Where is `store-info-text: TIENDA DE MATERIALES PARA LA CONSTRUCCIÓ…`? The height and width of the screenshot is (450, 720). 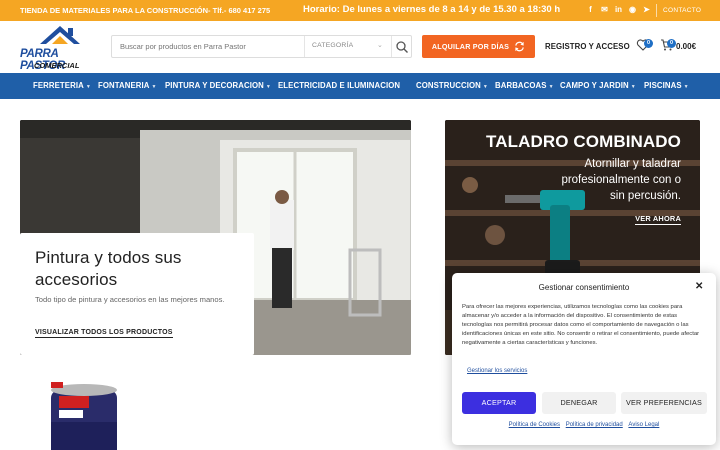 store-info-text: TIENDA DE MATERIALES PARA LA CONSTRUCCIÓ… is located at coordinates (145, 10).